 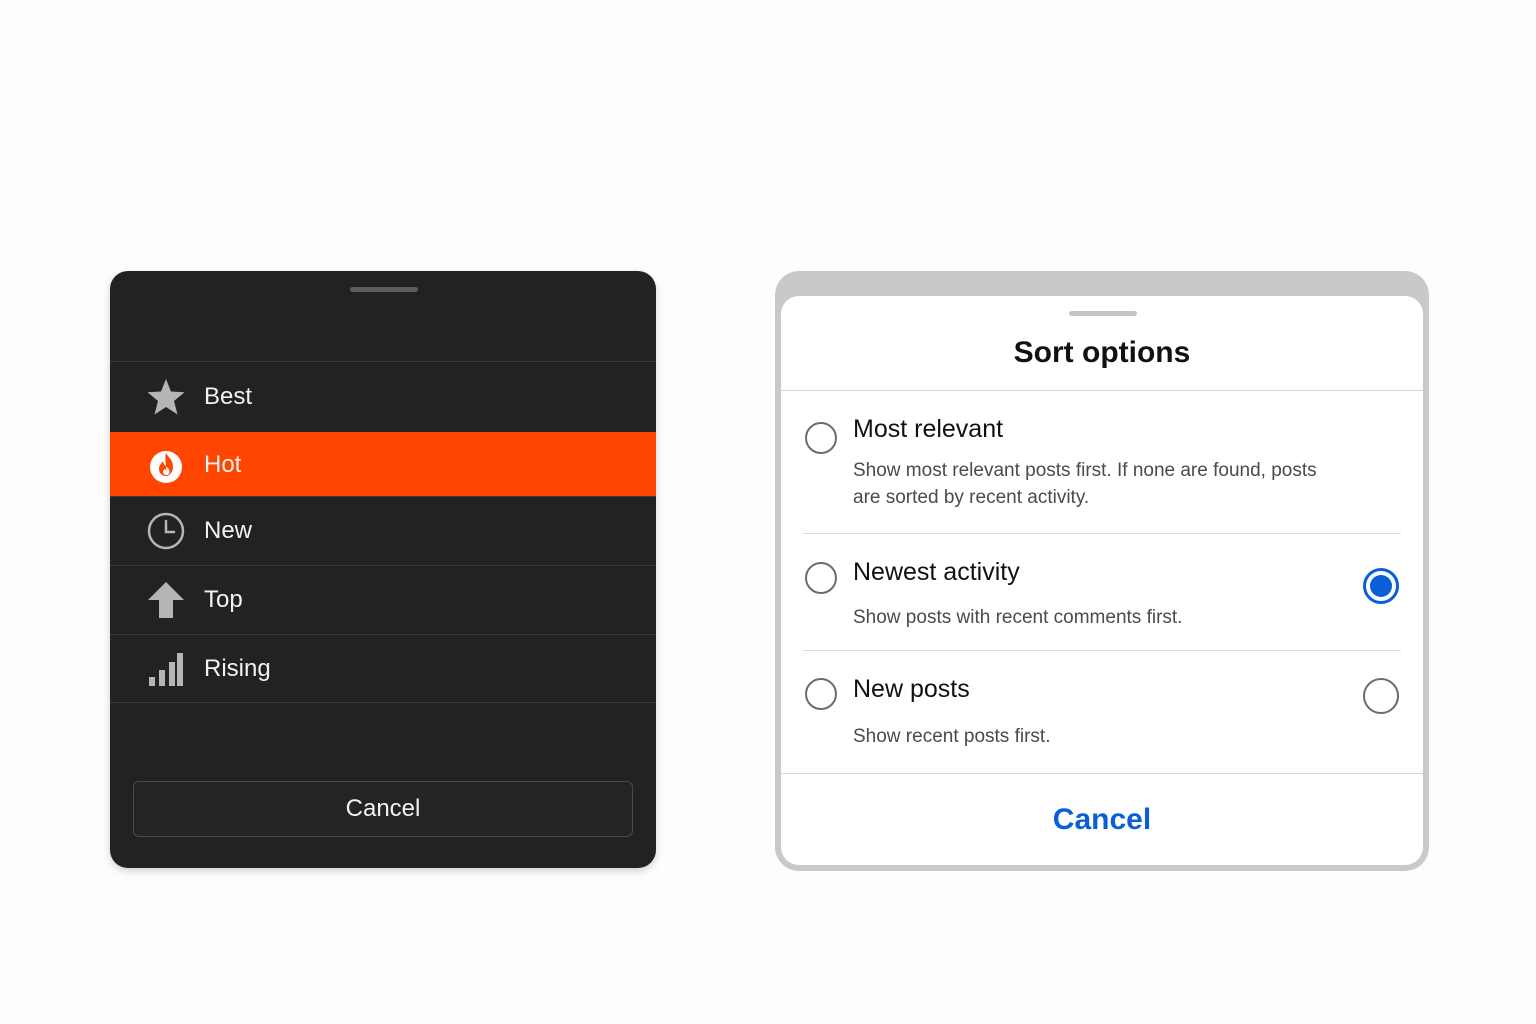 I want to click on sort-option-best: Best, so click(x=383, y=396).